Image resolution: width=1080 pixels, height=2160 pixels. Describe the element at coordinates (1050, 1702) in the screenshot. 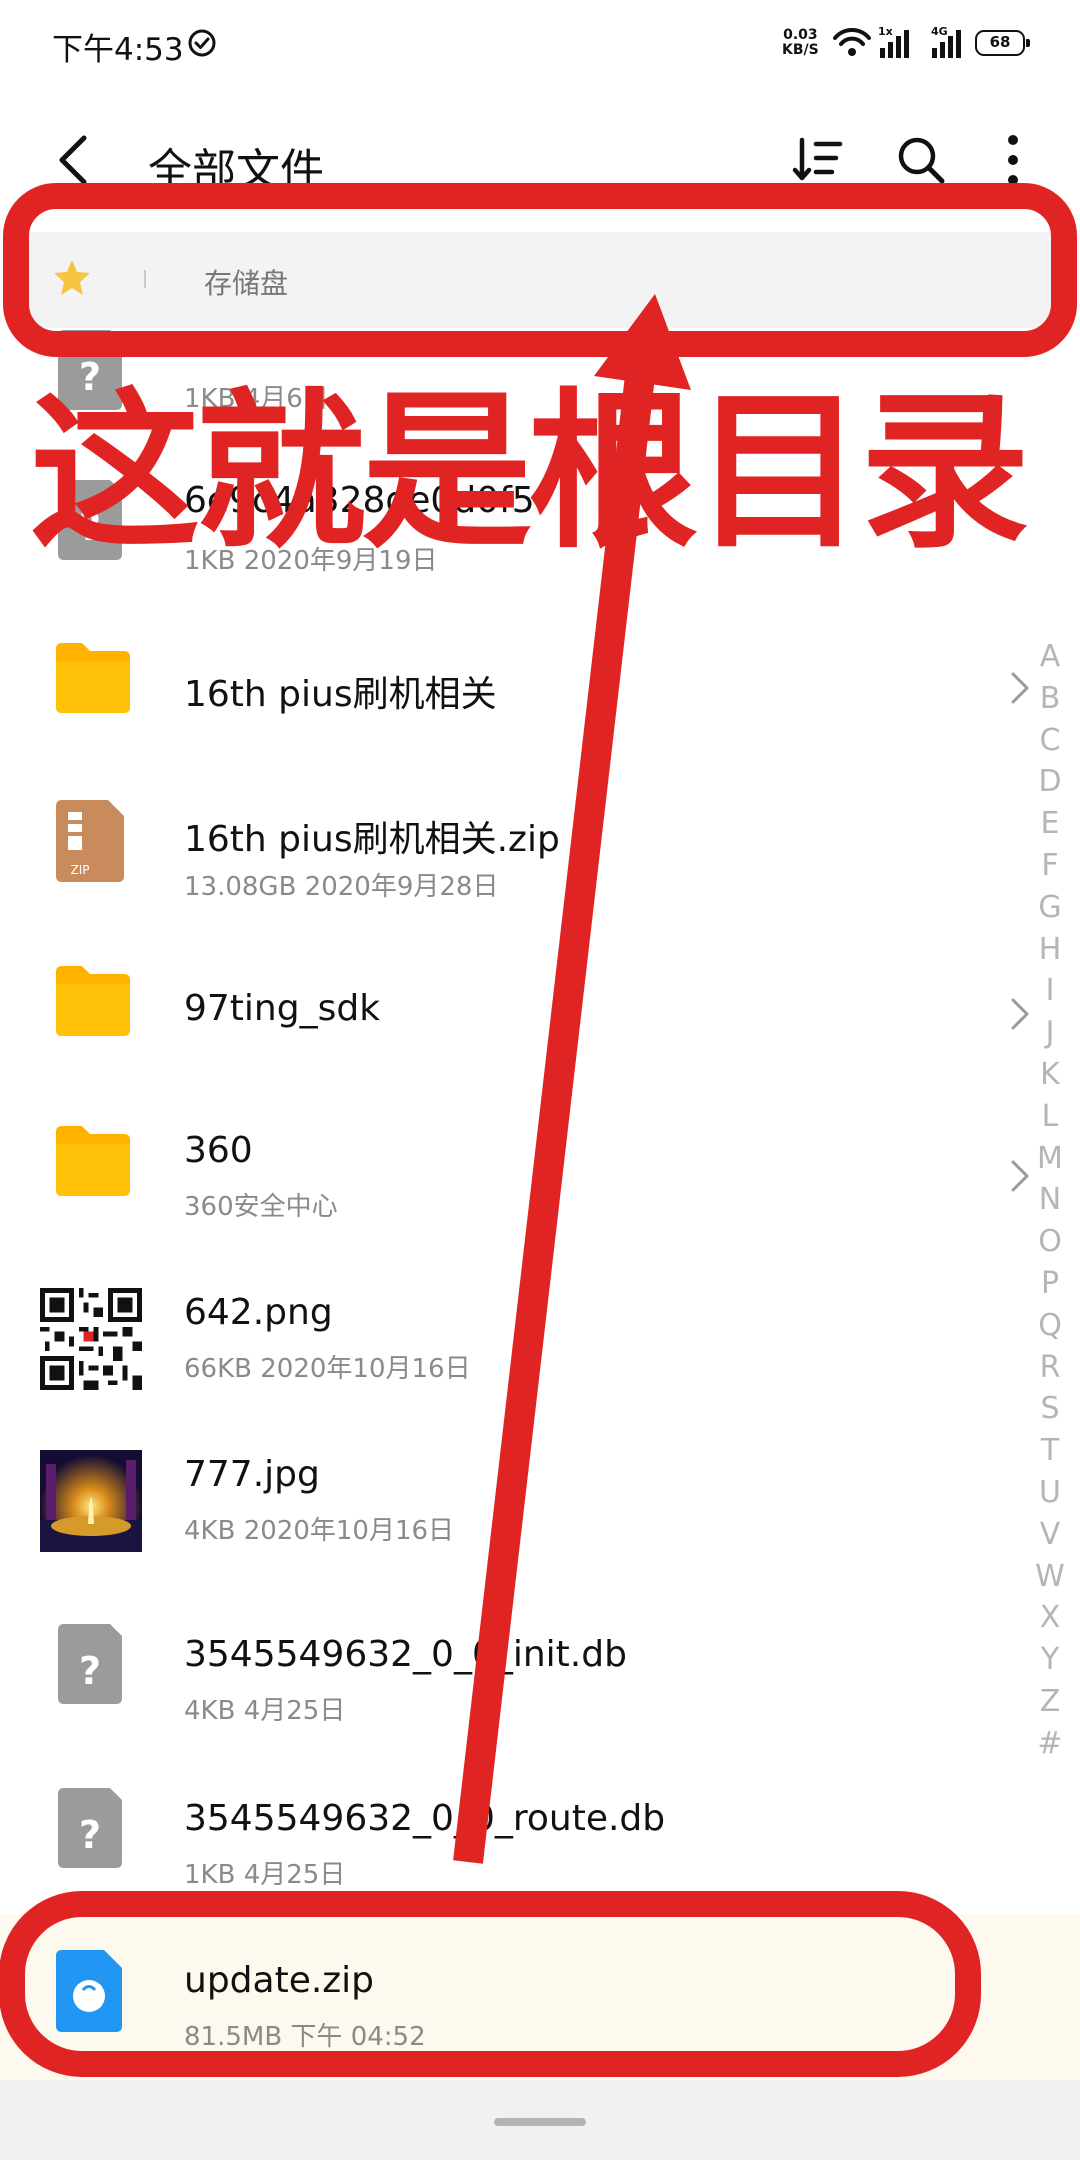

I see `alphabet-index-letter: Z` at that location.